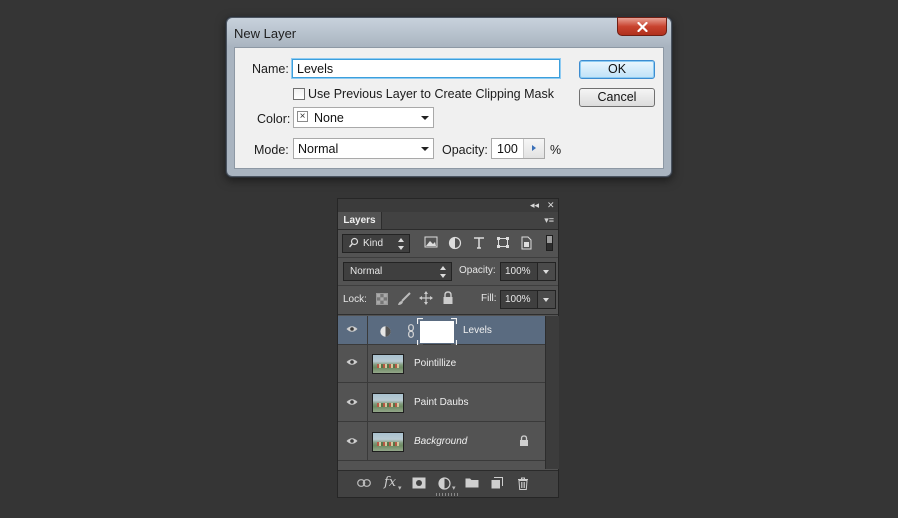 This screenshot has width=898, height=518. I want to click on opacity-label: Opacity:, so click(465, 150).